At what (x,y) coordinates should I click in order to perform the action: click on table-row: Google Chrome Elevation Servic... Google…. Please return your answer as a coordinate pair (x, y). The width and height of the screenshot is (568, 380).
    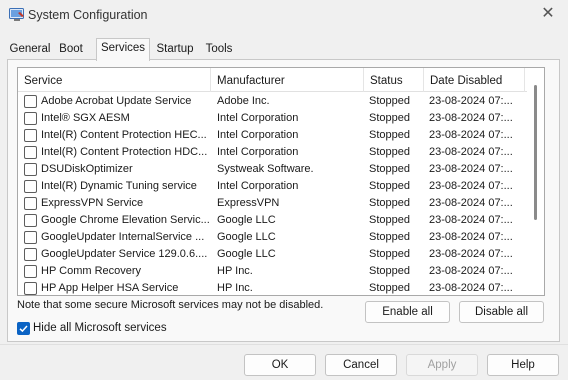
    Looking at the image, I should click on (273, 220).